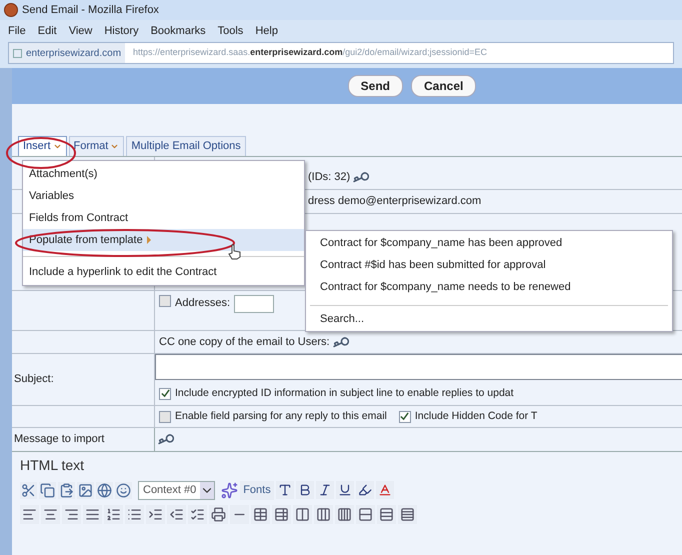  What do you see at coordinates (50, 514) in the screenshot?
I see `align-center-icon` at bounding box center [50, 514].